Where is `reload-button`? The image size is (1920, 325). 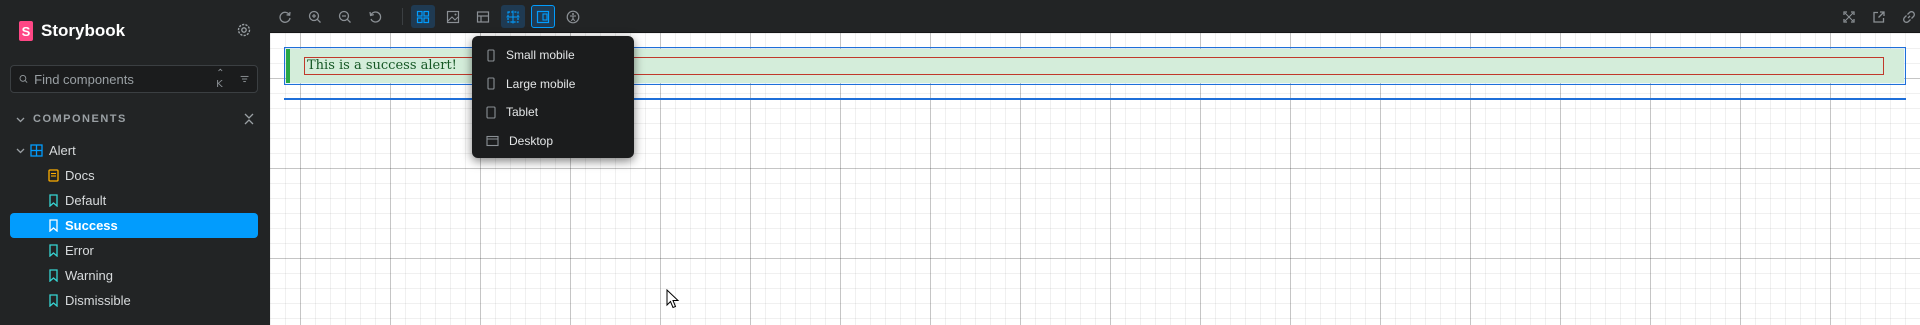
reload-button is located at coordinates (285, 16).